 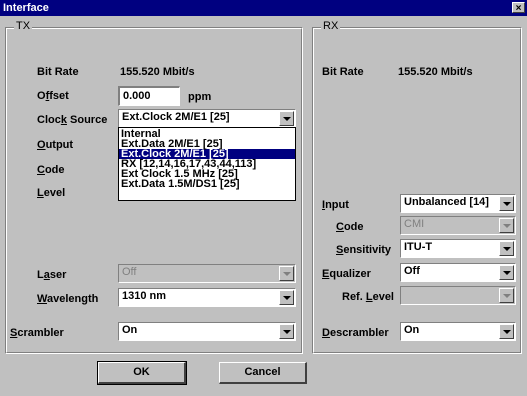 I want to click on descrambler-dropdown-button, so click(x=506, y=331).